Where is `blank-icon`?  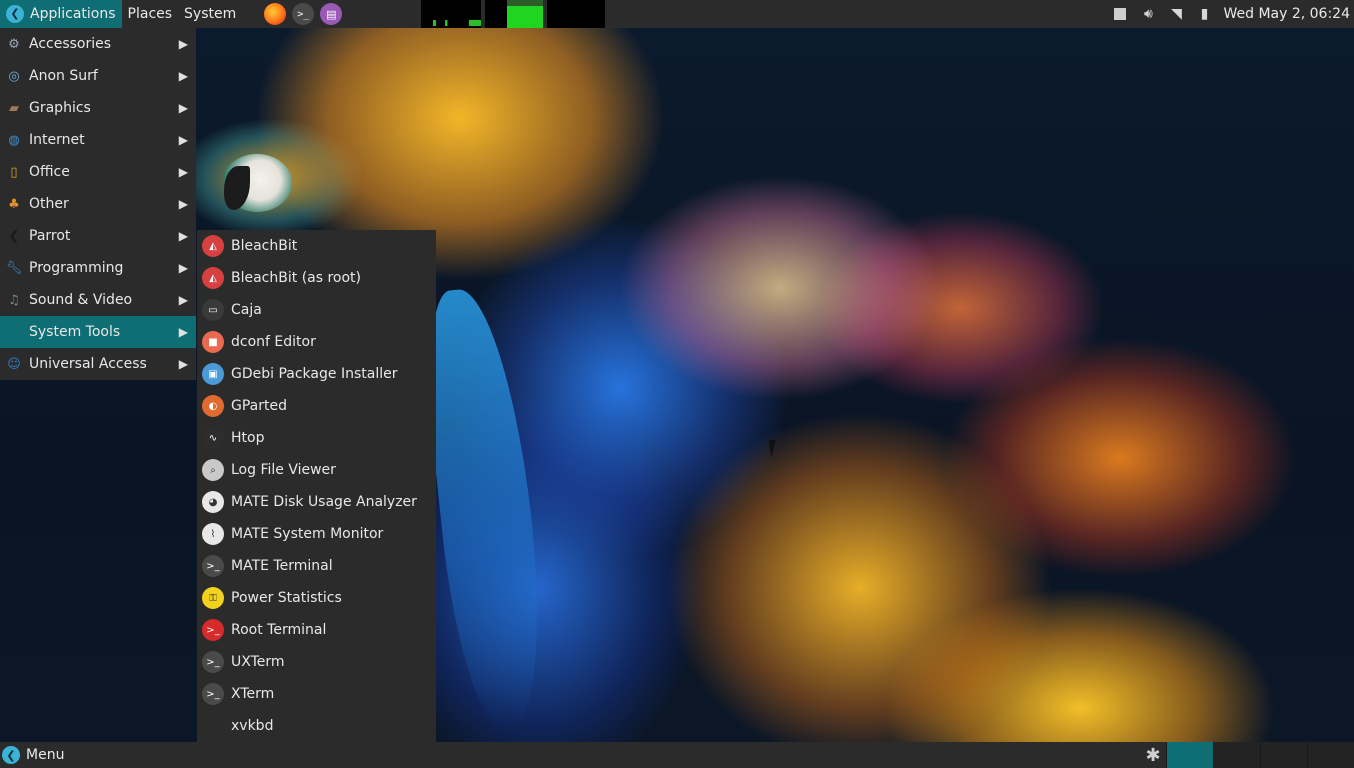 blank-icon is located at coordinates (213, 726).